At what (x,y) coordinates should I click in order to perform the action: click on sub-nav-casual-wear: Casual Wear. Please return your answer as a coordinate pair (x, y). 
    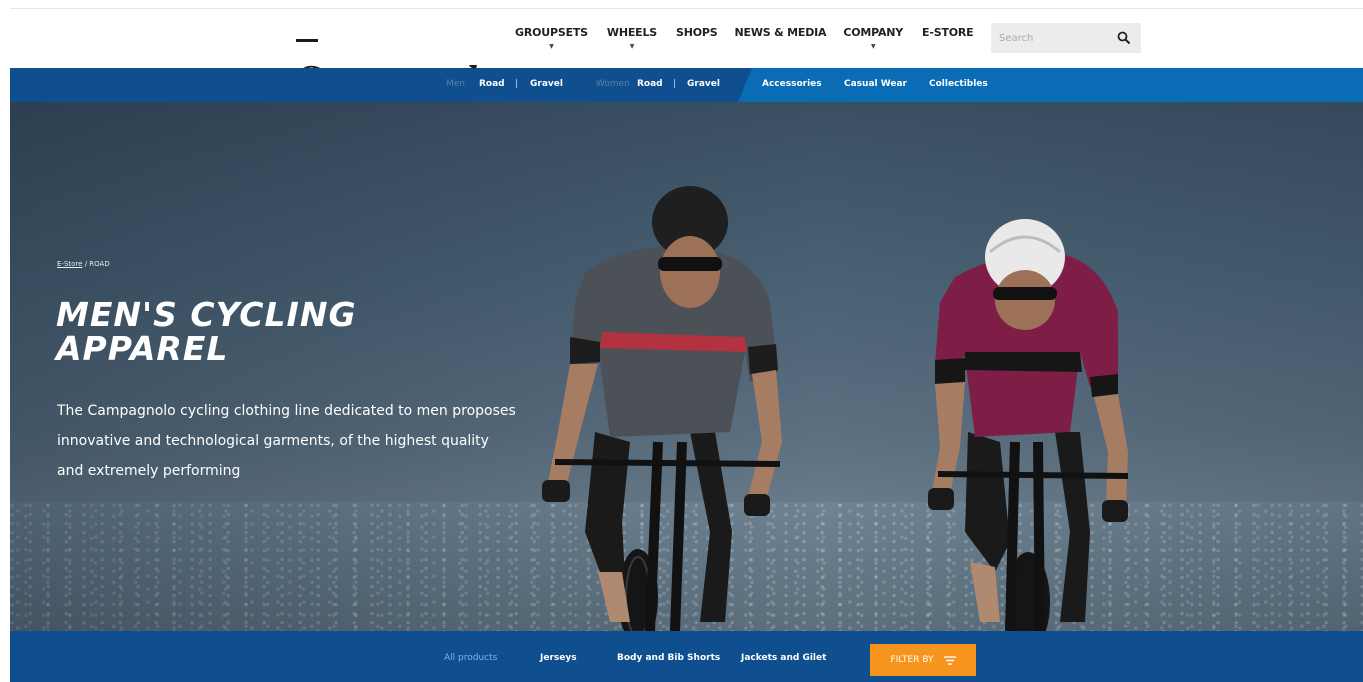
    Looking at the image, I should click on (875, 84).